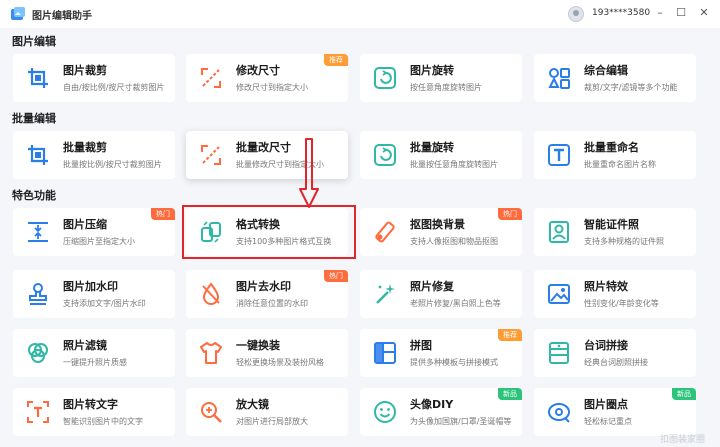 The width and height of the screenshot is (720, 447). I want to click on shirt-icon, so click(211, 353).